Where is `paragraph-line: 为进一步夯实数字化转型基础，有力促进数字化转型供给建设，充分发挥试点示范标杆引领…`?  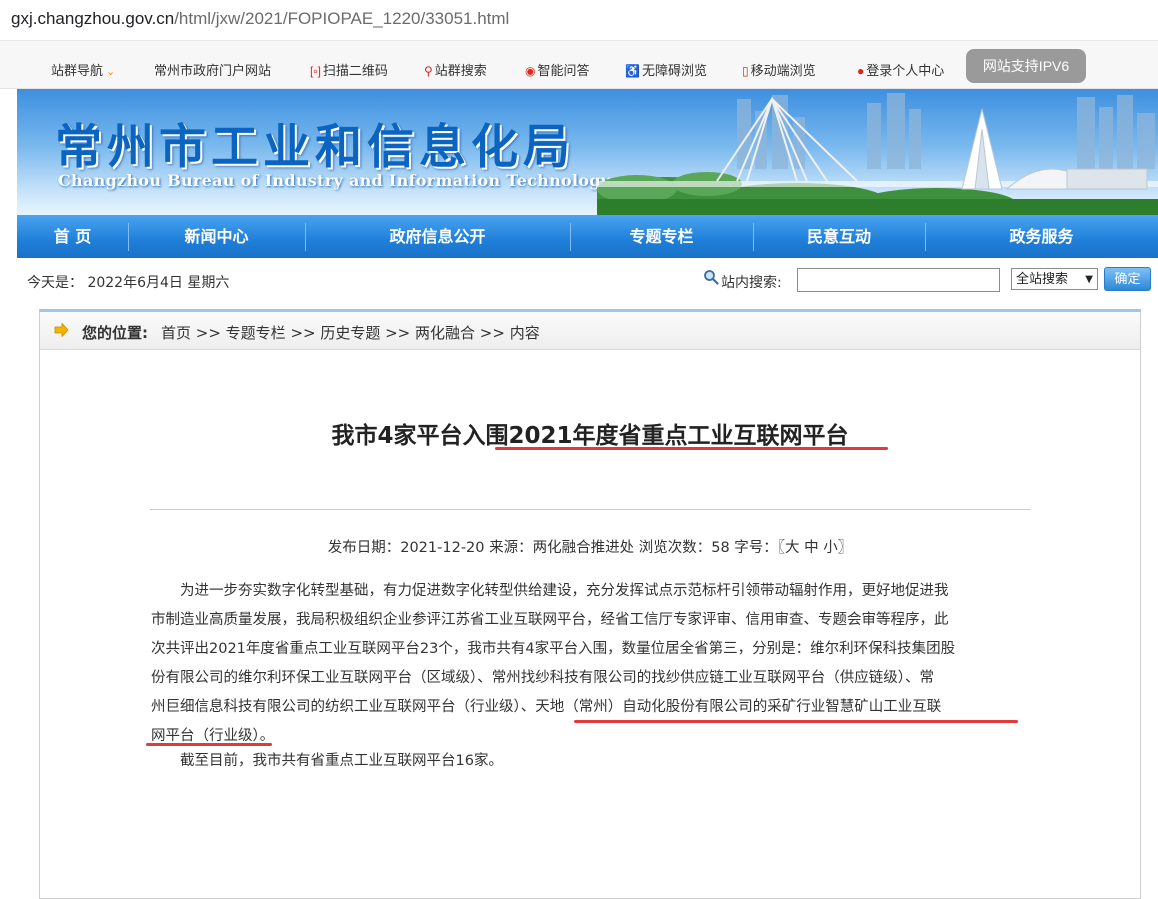
paragraph-line: 为进一步夯实数字化转型基础，有力促进数字化转型供给建设，充分发挥试点示范标杆引领… is located at coordinates (585, 591).